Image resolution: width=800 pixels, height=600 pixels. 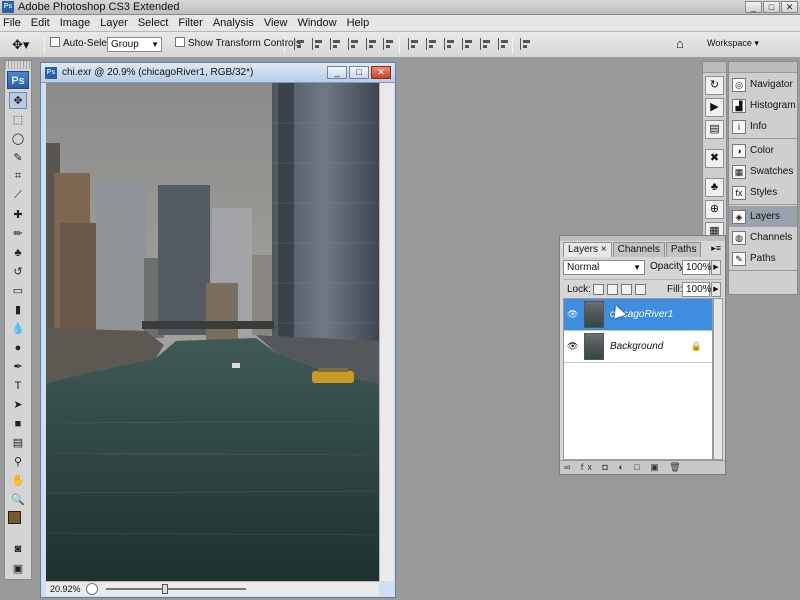 I want to click on zoom-out-icon, so click(x=92, y=589).